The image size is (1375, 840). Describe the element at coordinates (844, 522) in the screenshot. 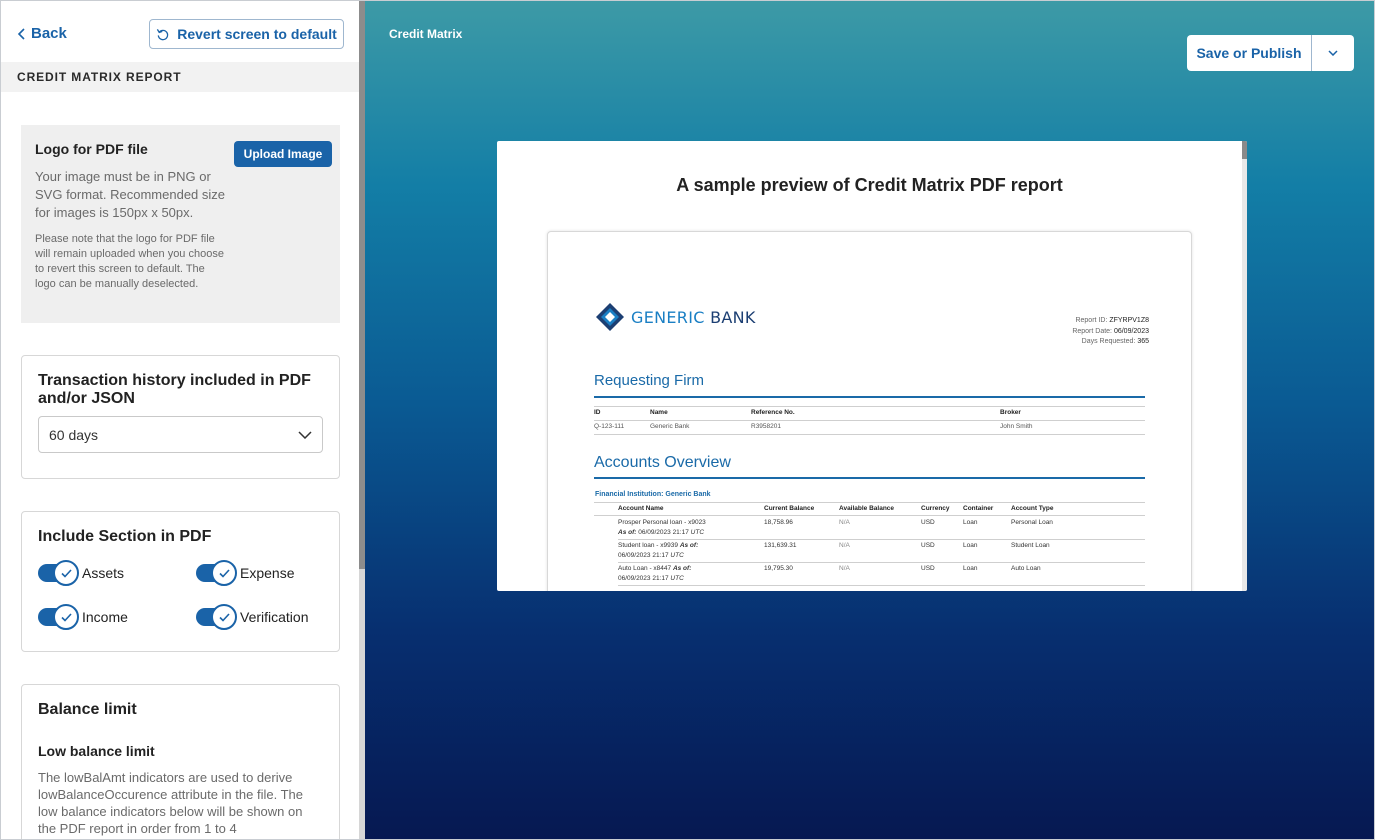

I see `account-available: N/A` at that location.